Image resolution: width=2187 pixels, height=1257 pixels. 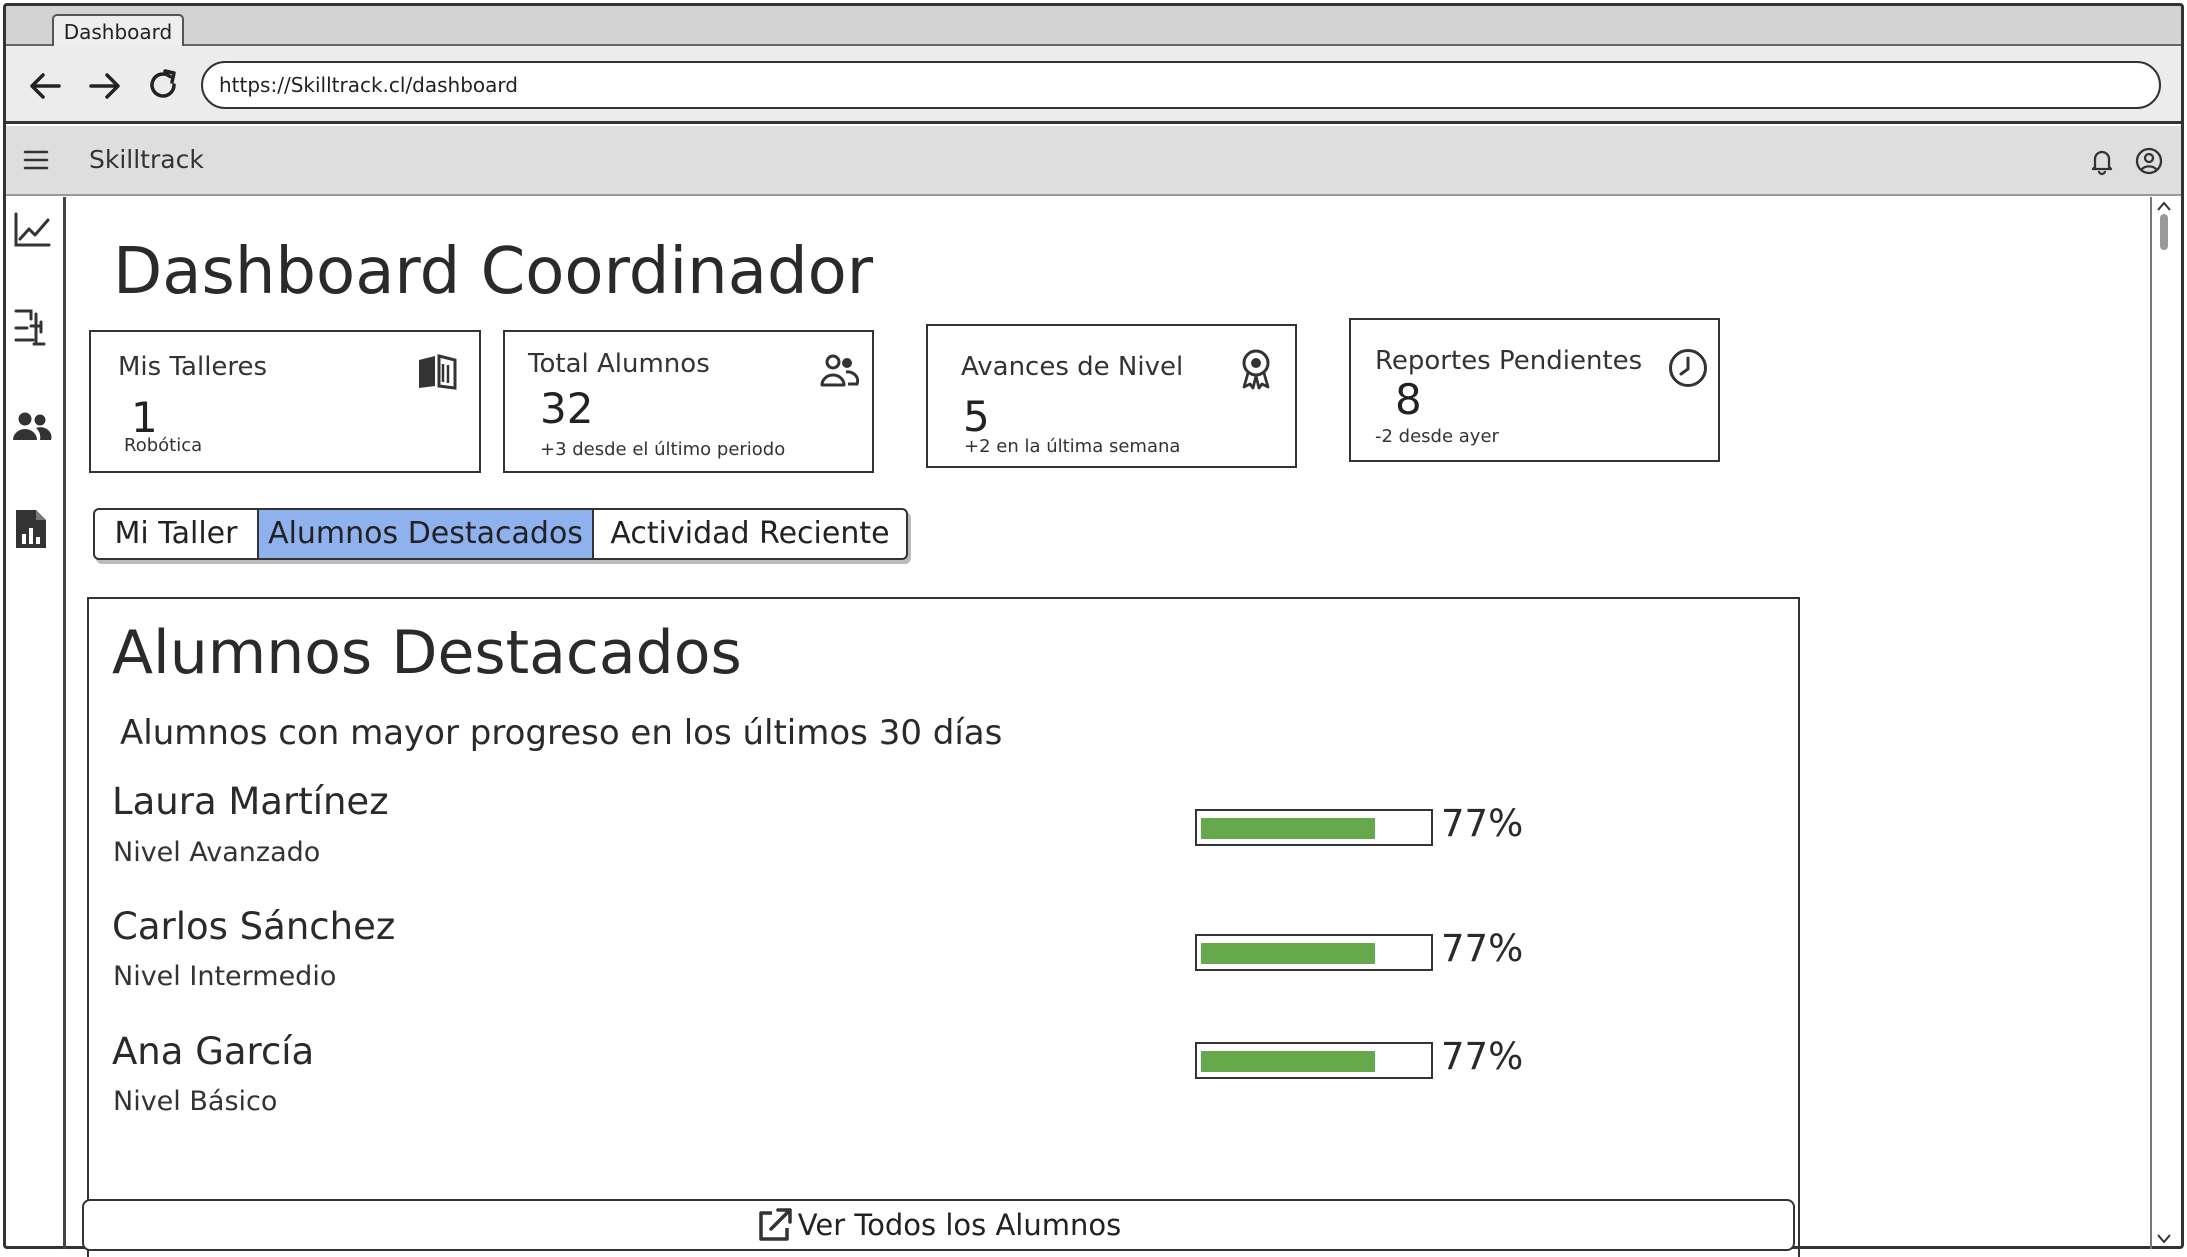 What do you see at coordinates (427, 653) in the screenshot?
I see `panel-title: Alumnos Destacados` at bounding box center [427, 653].